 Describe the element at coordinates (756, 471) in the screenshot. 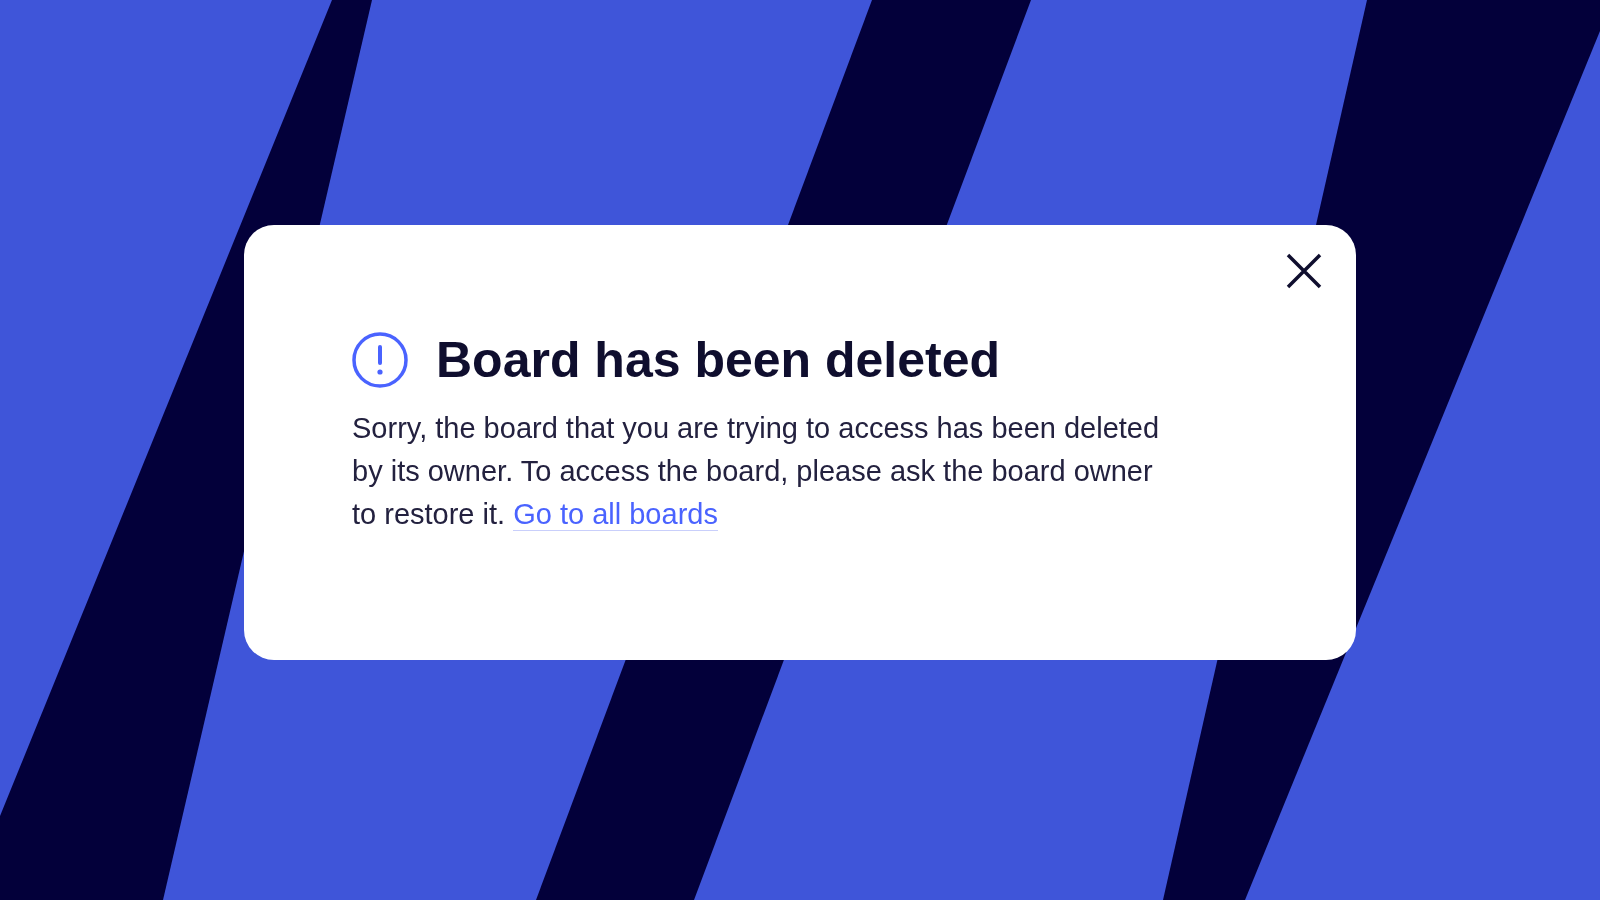

I see `dialog-message: Sorry, the board that you are trying to access has been deleted by its owner. To access the board, please ask the board owner to restore it. Go to all boards` at that location.